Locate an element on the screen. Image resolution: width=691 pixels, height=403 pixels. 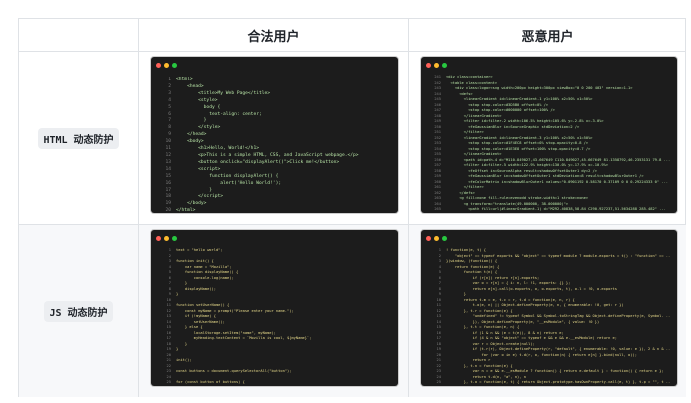
row-label-js-protection: JS 动态防护 is located at coordinates (78, 311).